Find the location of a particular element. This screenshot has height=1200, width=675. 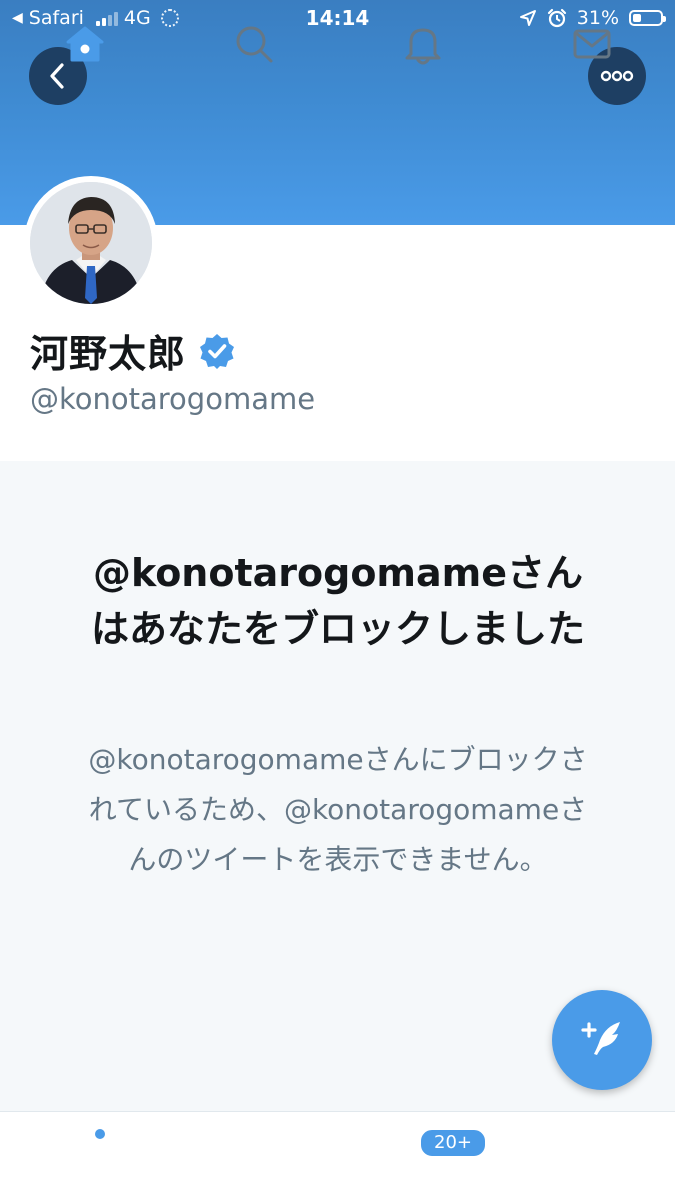

home-new-content-dot is located at coordinates (100, 1134).